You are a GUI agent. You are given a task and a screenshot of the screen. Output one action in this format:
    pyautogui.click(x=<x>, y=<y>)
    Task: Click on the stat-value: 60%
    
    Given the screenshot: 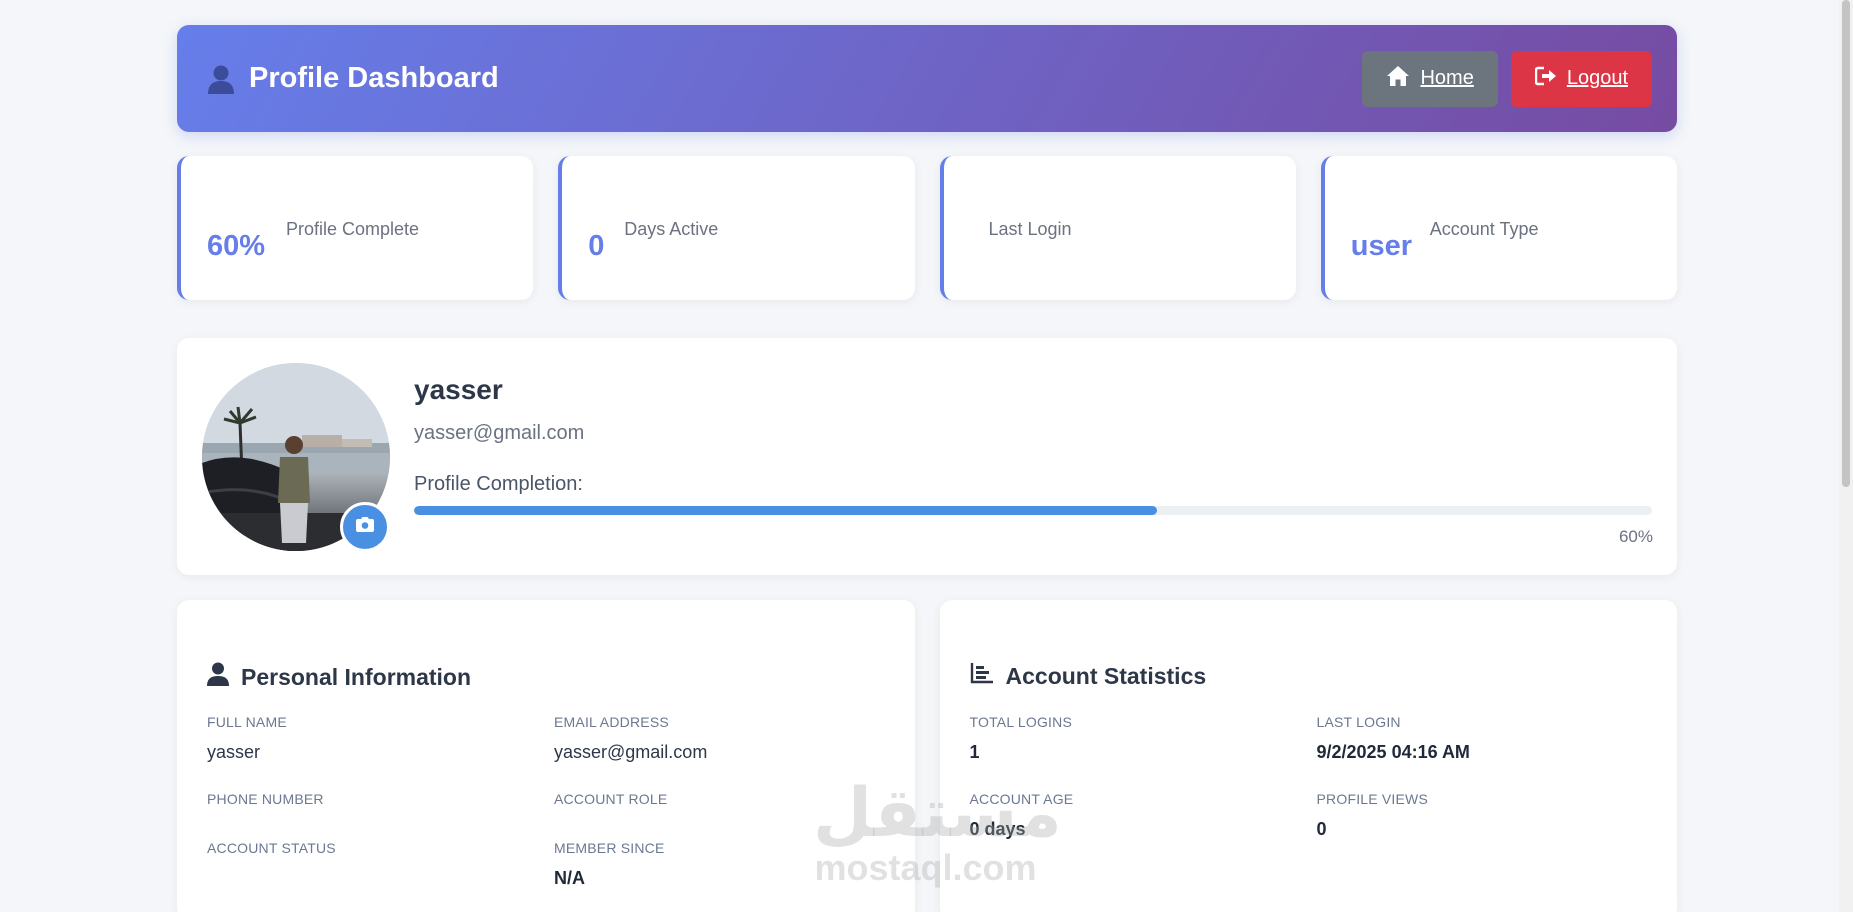 What is the action you would take?
    pyautogui.click(x=236, y=246)
    